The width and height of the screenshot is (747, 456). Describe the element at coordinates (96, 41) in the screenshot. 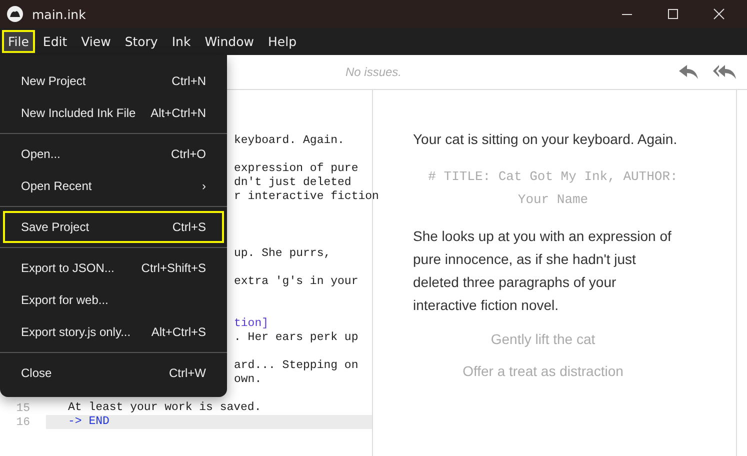

I see `menu-item: View` at that location.